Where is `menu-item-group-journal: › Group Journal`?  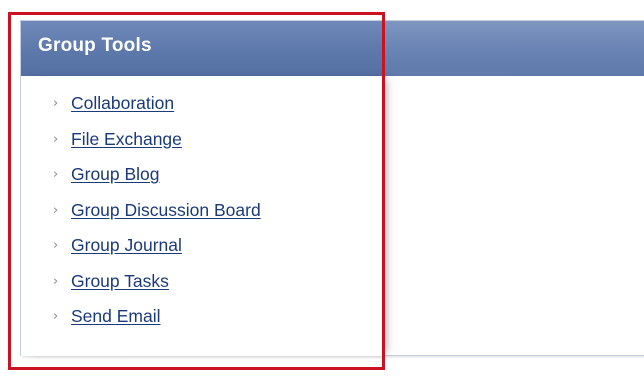 menu-item-group-journal: › Group Journal is located at coordinates (157, 246).